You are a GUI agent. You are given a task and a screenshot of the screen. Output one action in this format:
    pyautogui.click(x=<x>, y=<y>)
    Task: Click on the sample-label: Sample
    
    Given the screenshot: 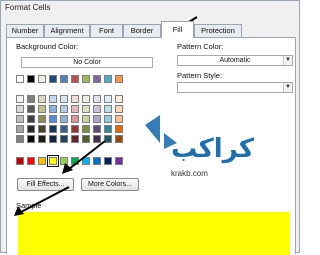 What is the action you would take?
    pyautogui.click(x=29, y=205)
    